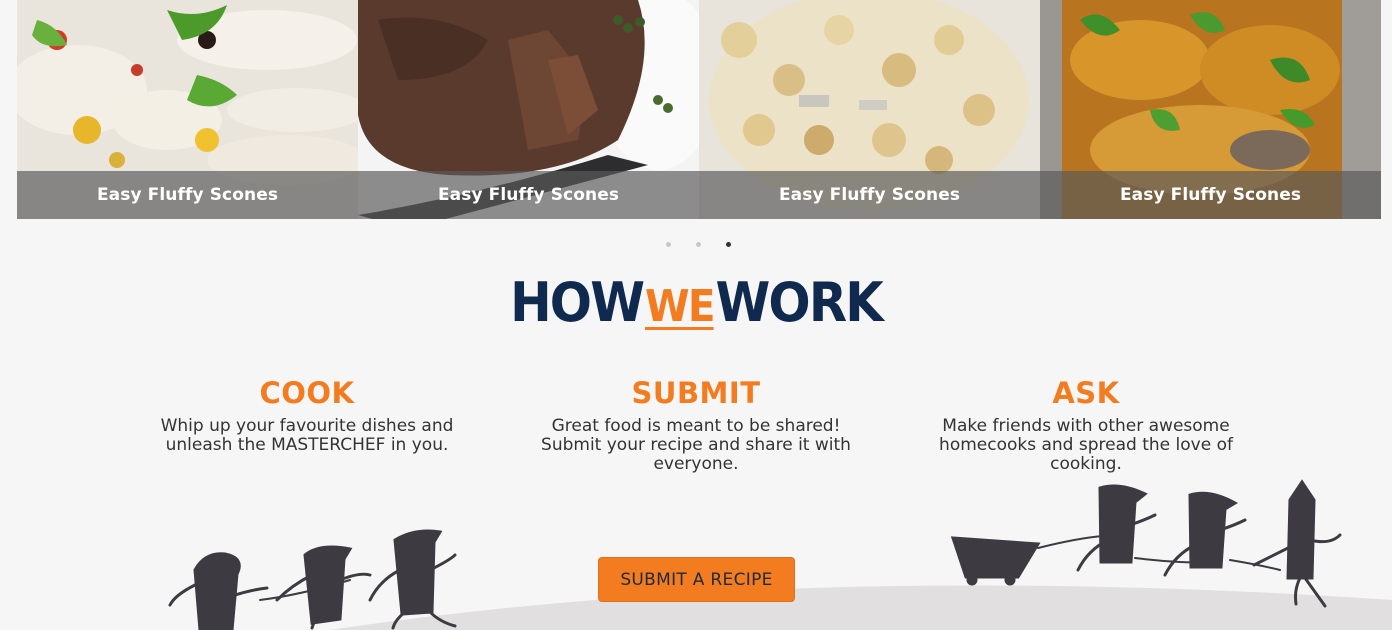  What do you see at coordinates (861, 607) in the screenshot?
I see `hill-shape` at bounding box center [861, 607].